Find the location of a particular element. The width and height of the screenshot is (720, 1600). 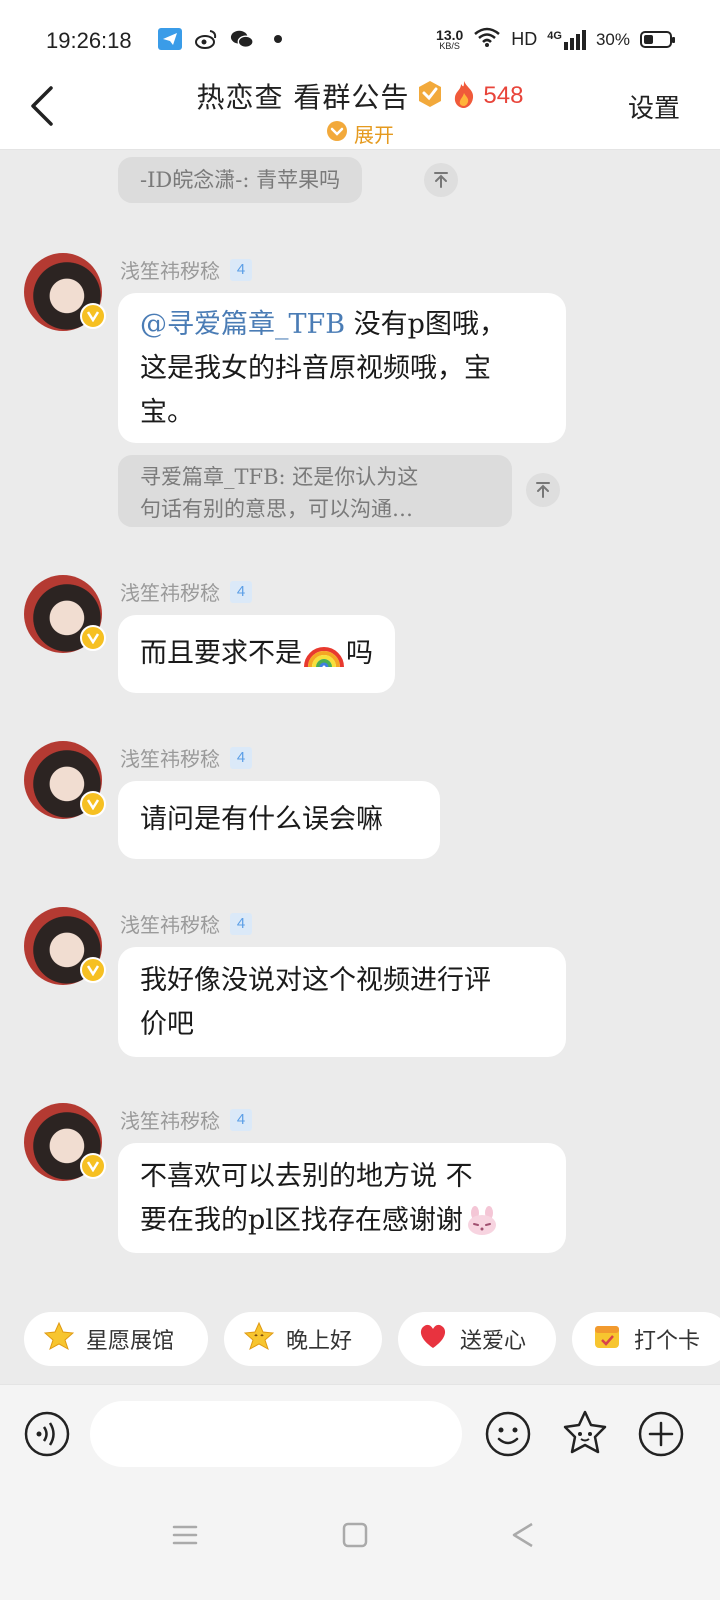

group-title: 热恋查 看群公告 548 is located at coordinates (360, 96).